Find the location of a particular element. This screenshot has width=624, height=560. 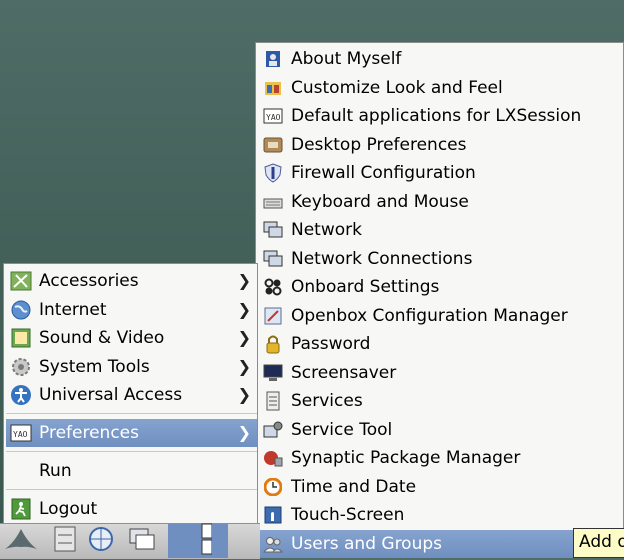

file-manager-icon is located at coordinates (65, 541).